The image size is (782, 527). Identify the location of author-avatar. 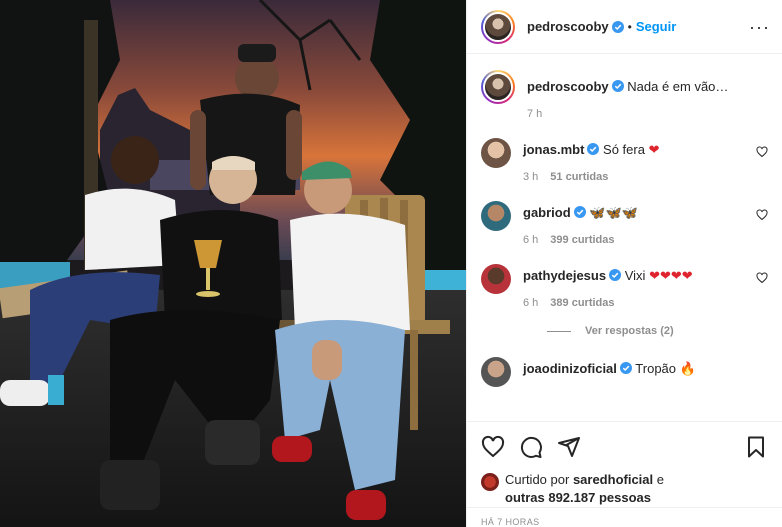
(498, 26).